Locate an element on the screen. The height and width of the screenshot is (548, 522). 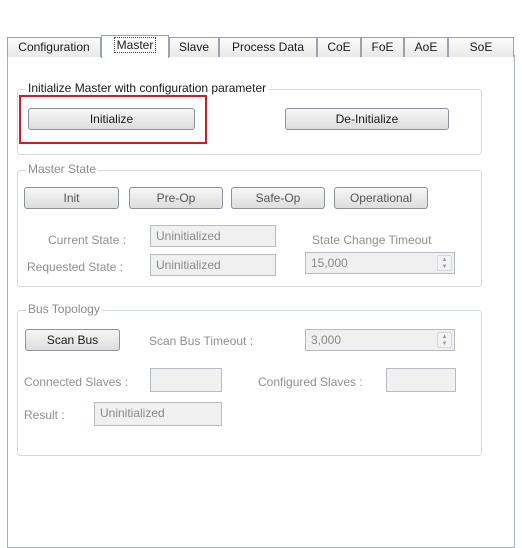
current-state-label: Current State : is located at coordinates (87, 240).